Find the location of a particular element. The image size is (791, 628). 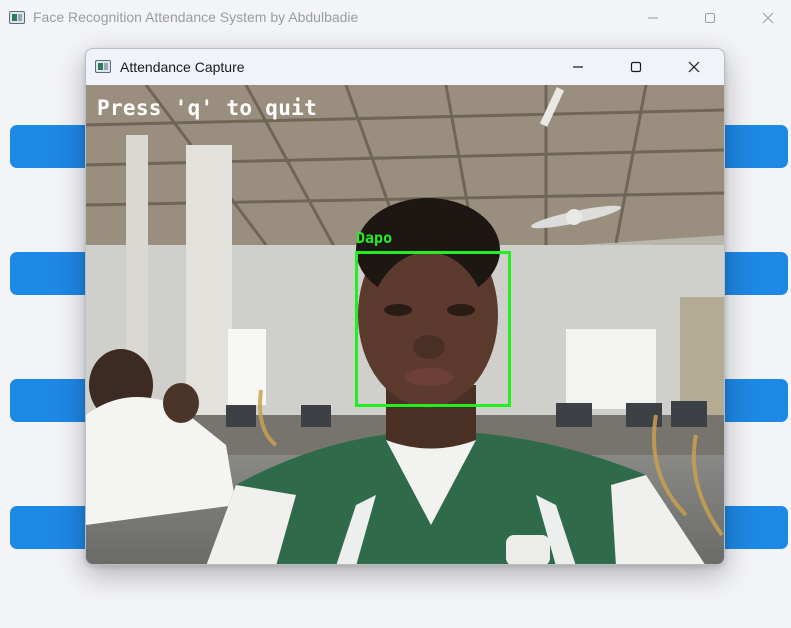

popup-minimize-button is located at coordinates (578, 67).